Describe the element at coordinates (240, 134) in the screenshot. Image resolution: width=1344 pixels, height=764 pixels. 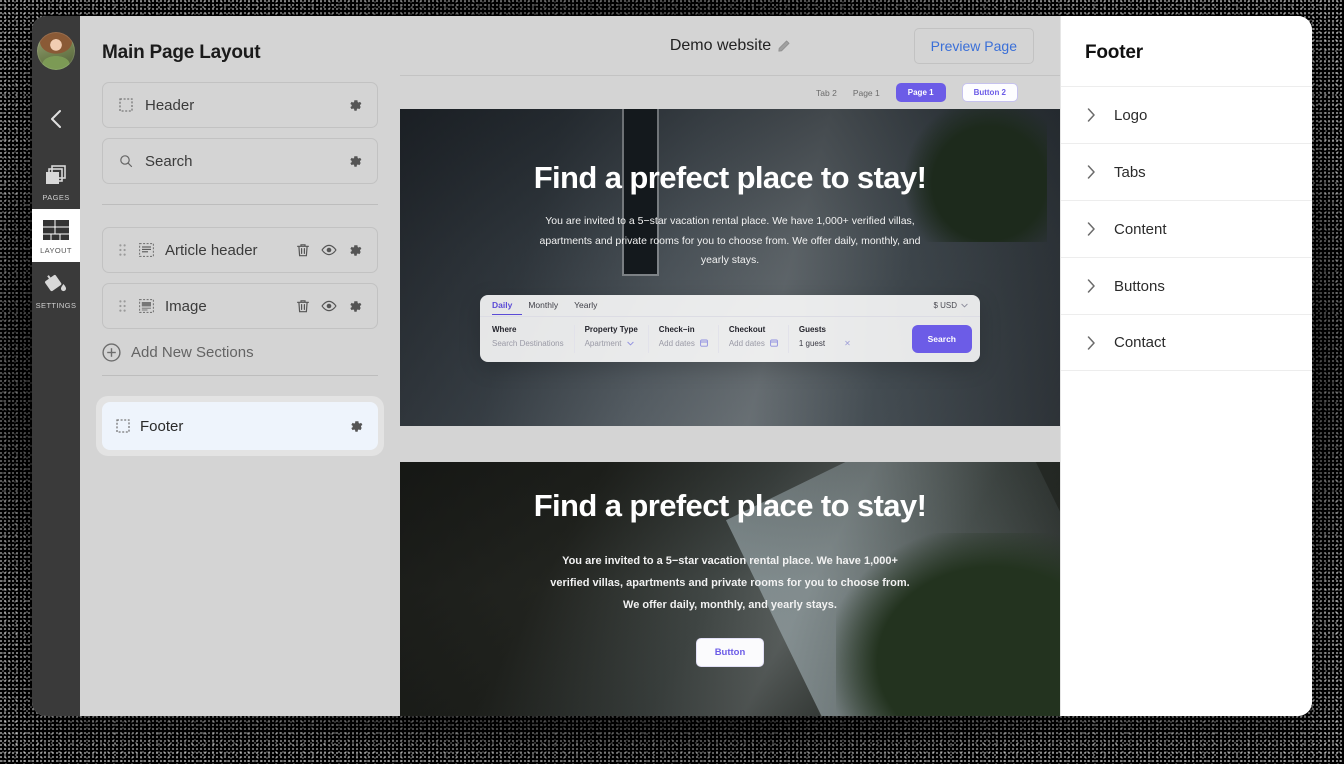
I see `top-section-group: Header Search` at that location.